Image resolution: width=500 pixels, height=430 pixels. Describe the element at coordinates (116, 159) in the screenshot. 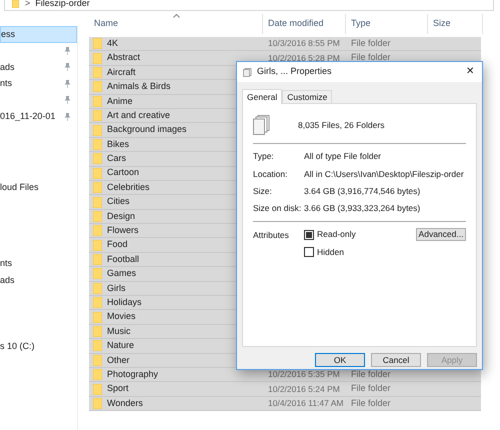

I see `file-name: Cars` at that location.